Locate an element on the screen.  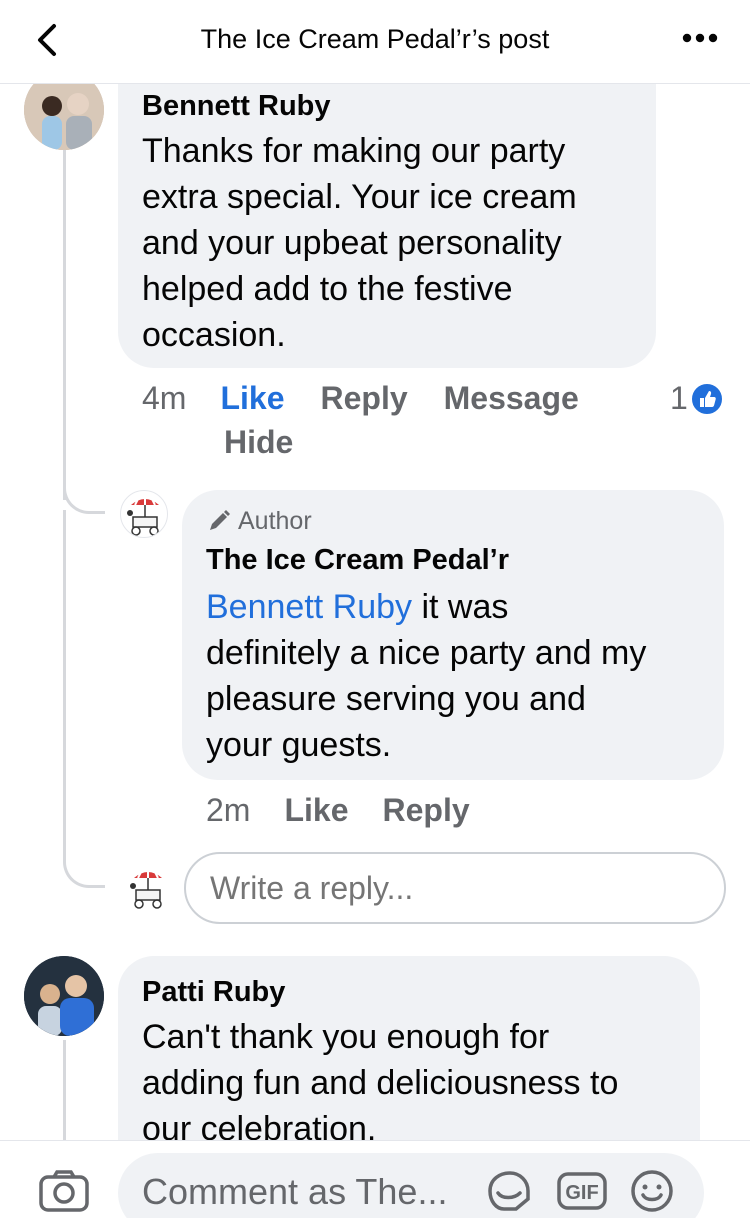
comment-input: Comment as The... GIF is located at coordinates (411, 1185).